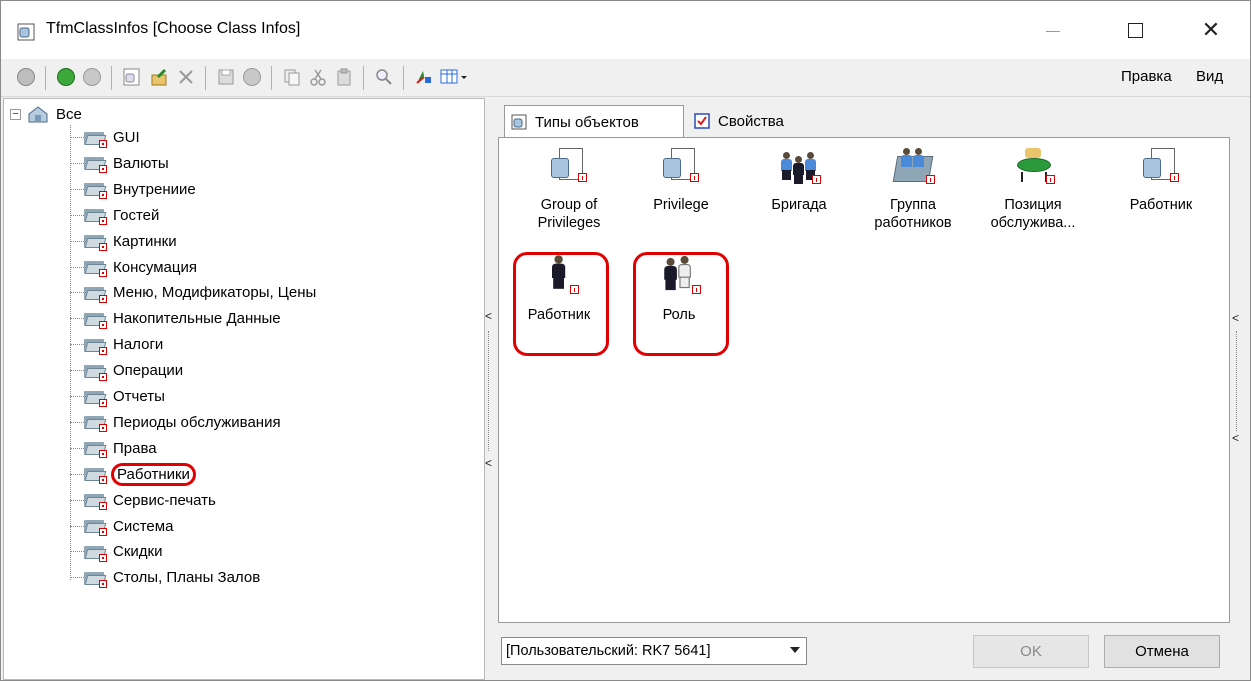 The image size is (1251, 681). What do you see at coordinates (625, 30) in the screenshot?
I see `title-bar: TfmClassInfos [Choose Class Infos] ✕` at bounding box center [625, 30].